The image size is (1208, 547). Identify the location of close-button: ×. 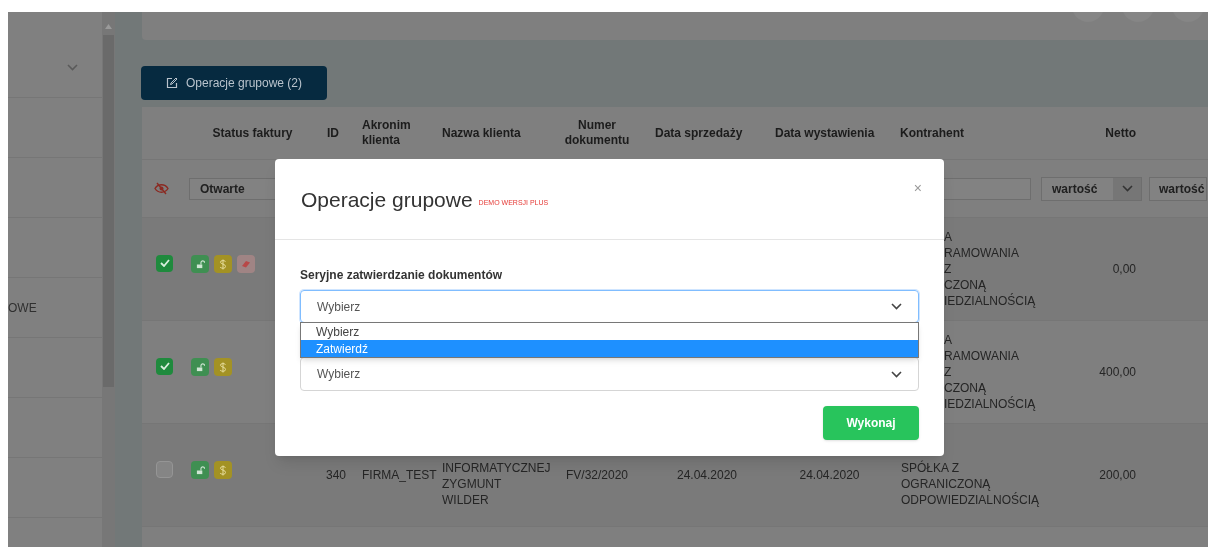
(917, 188).